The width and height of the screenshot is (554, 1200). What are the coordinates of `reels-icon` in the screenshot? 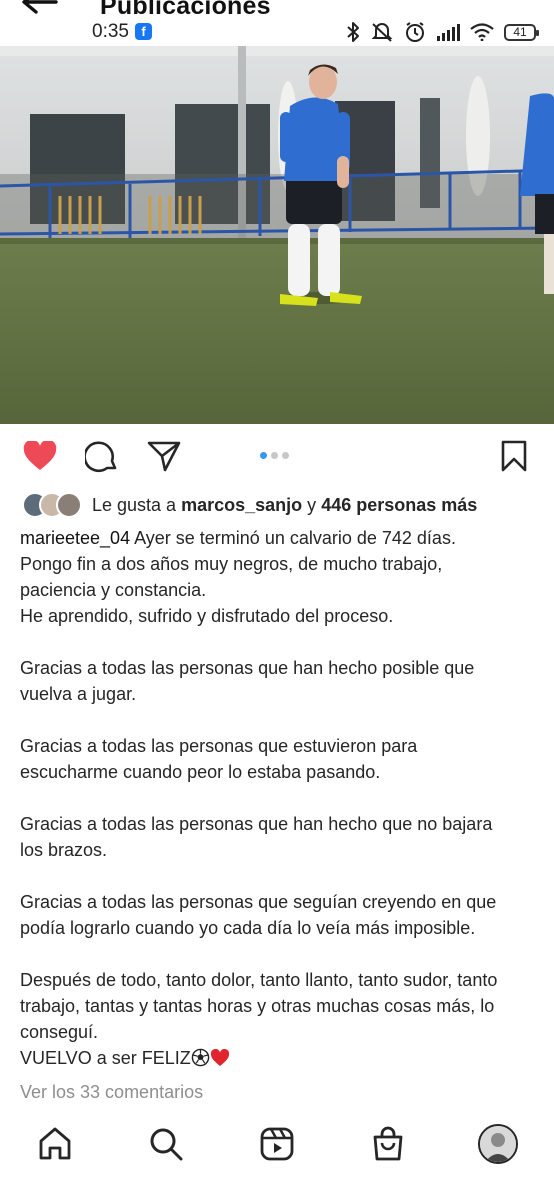 It's located at (277, 1144).